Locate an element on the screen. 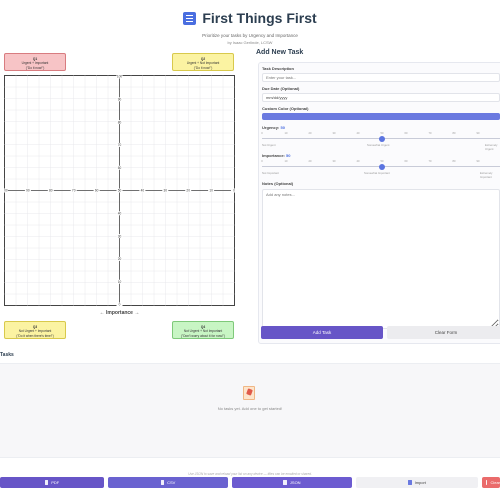  x-tick-label: 90 is located at coordinates (28, 191).